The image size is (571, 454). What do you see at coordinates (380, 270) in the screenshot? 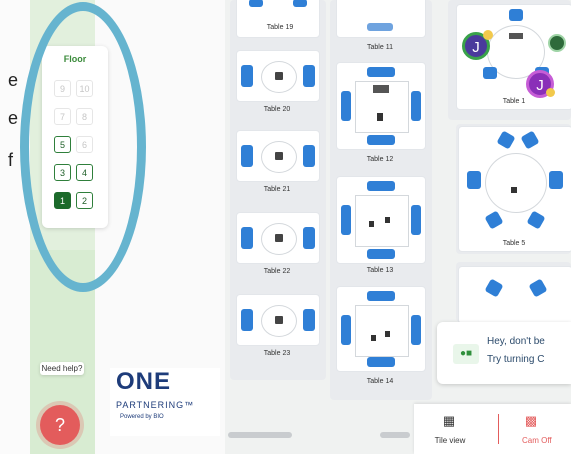
I see `table-13-label: Table 13` at bounding box center [380, 270].